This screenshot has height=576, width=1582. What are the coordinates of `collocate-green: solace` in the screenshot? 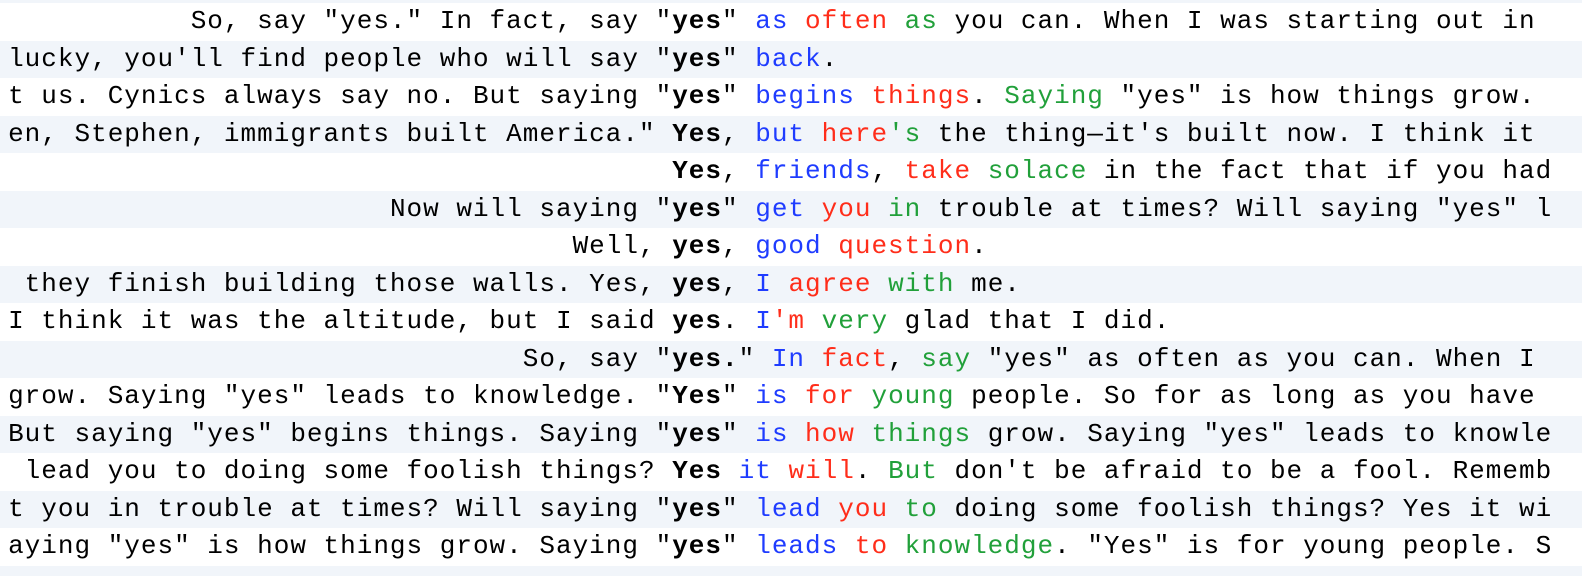 It's located at (1037, 171).